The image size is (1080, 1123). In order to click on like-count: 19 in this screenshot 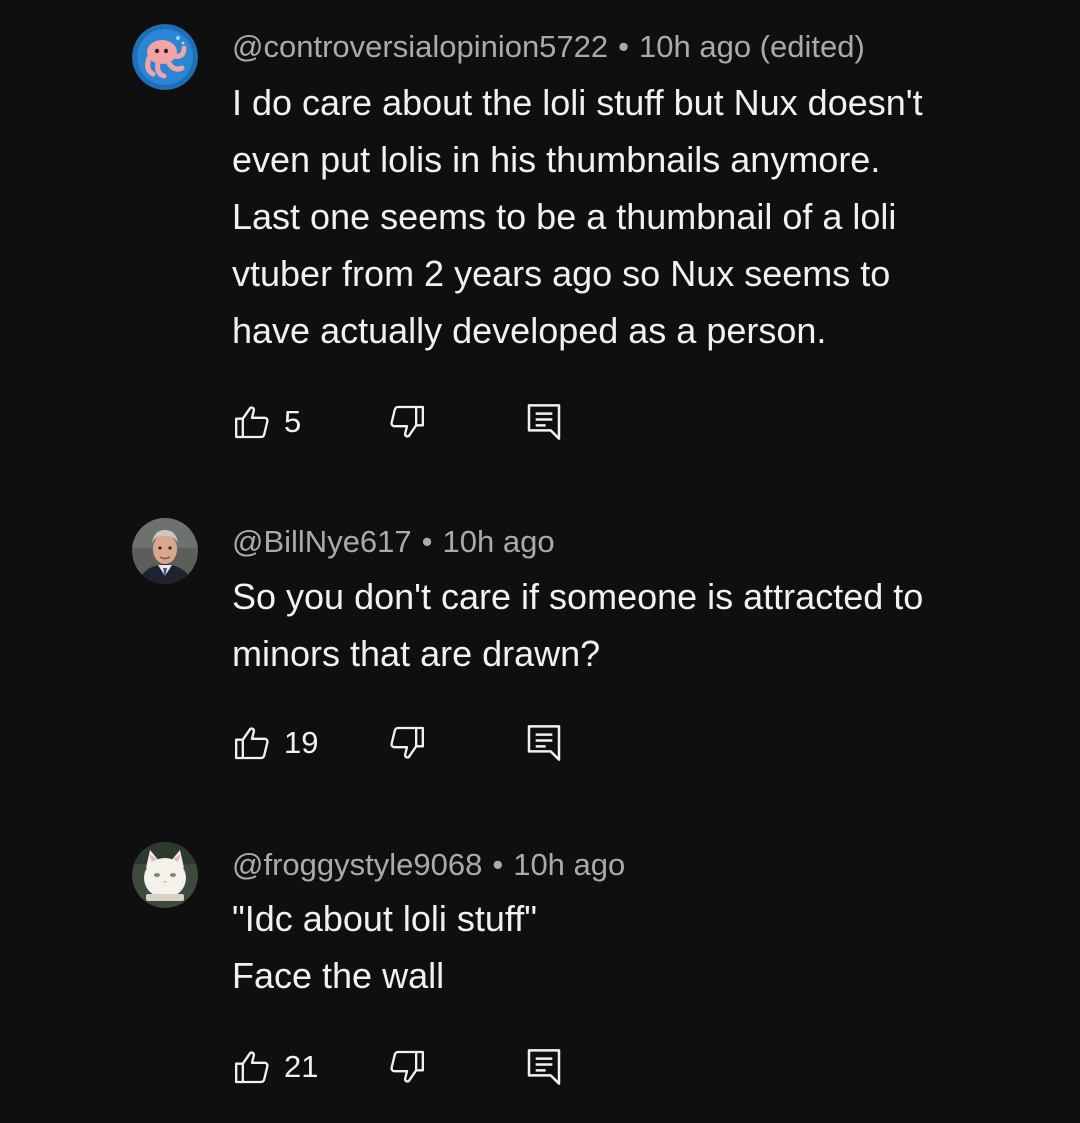, I will do `click(301, 742)`.